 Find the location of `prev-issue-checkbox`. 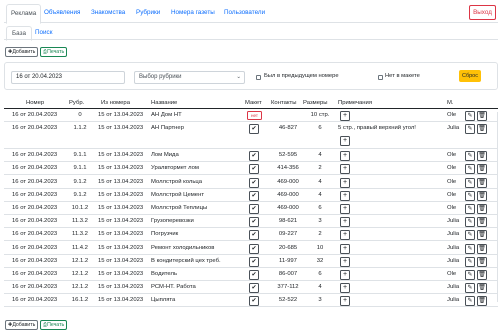

prev-issue-checkbox is located at coordinates (258, 77).